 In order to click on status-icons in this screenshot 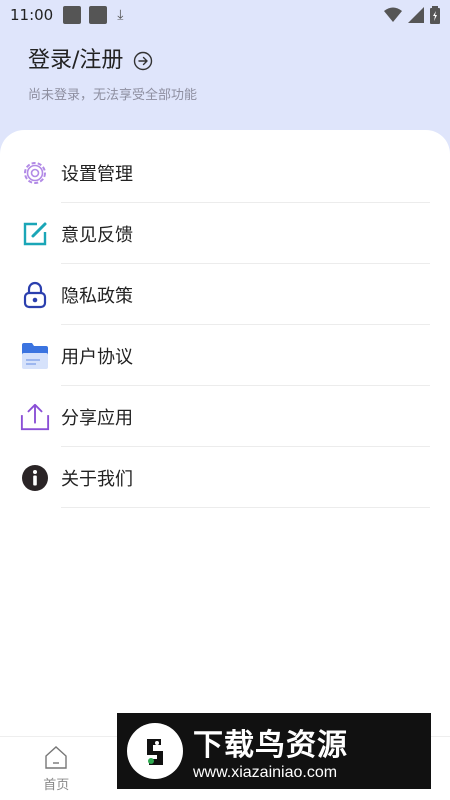, I will do `click(412, 15)`.